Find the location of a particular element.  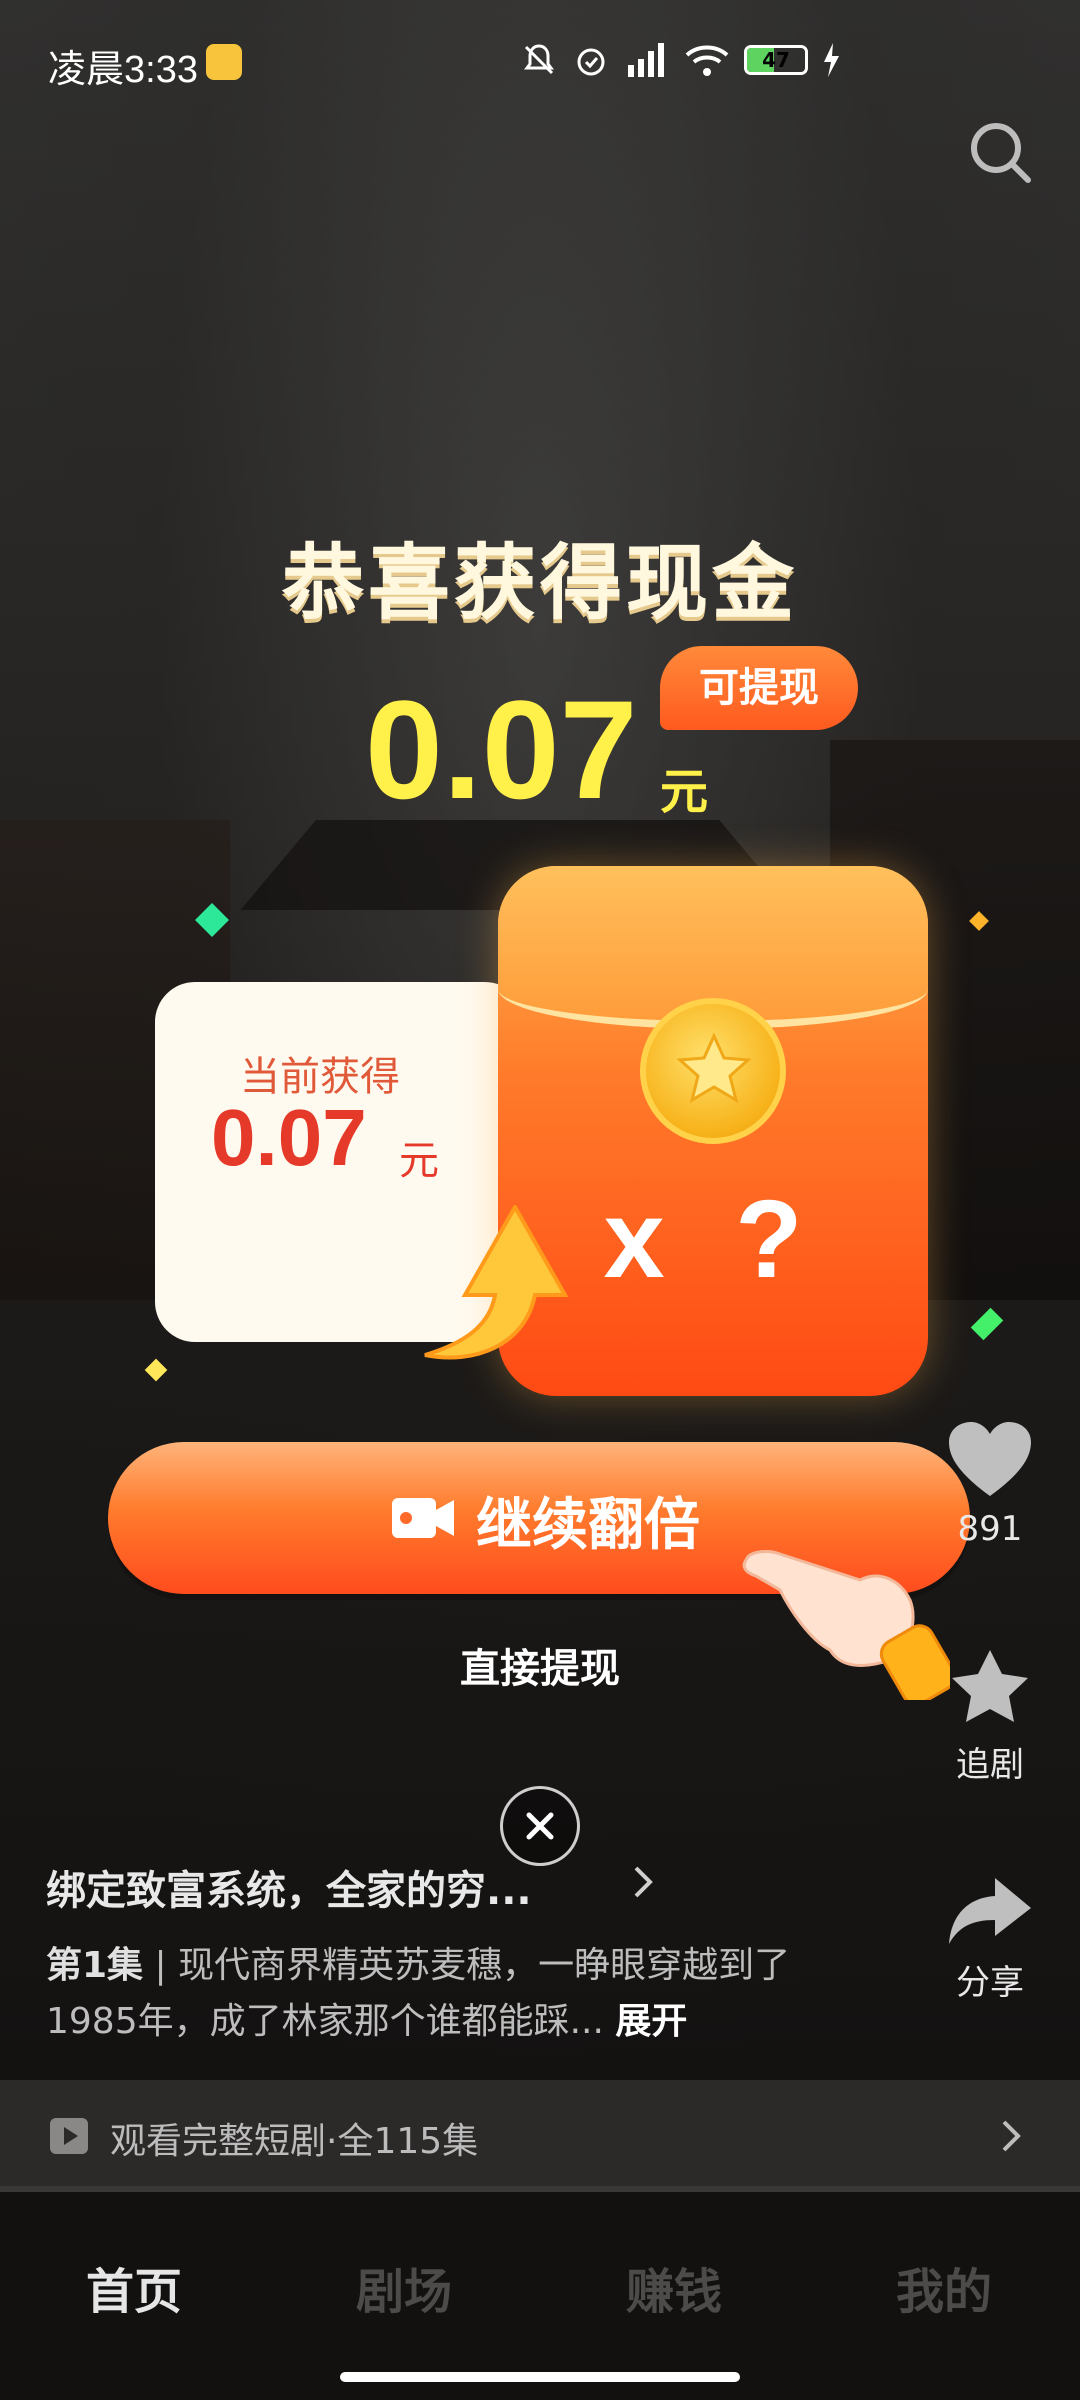

star-icon is located at coordinates (990, 1686).